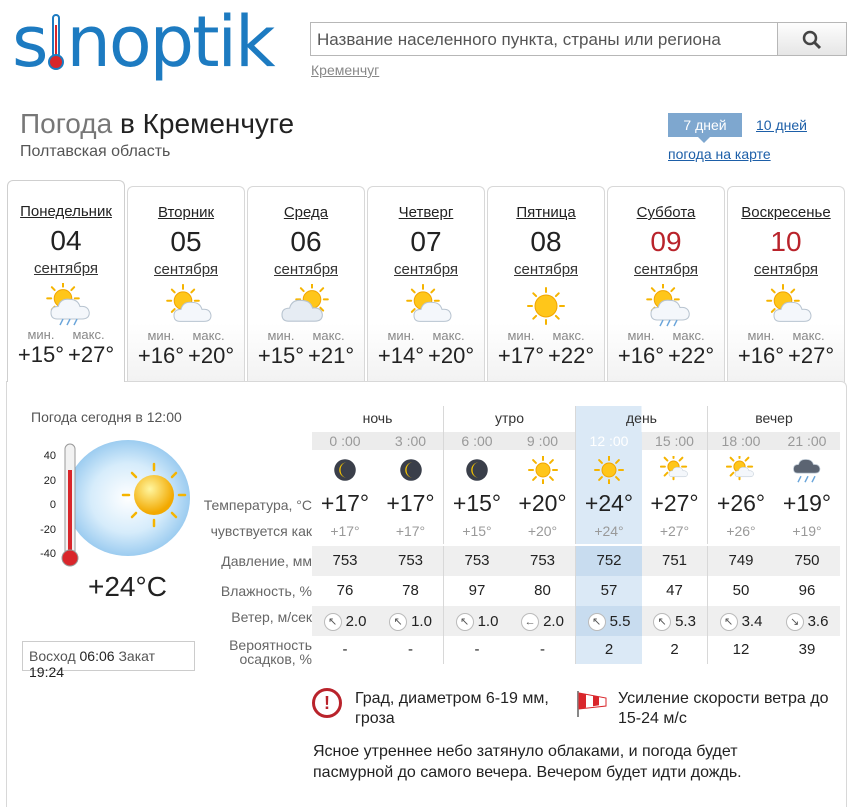 This screenshot has height=807, width=851. Describe the element at coordinates (451, 355) in the screenshot. I see `max-temp: +20°` at that location.